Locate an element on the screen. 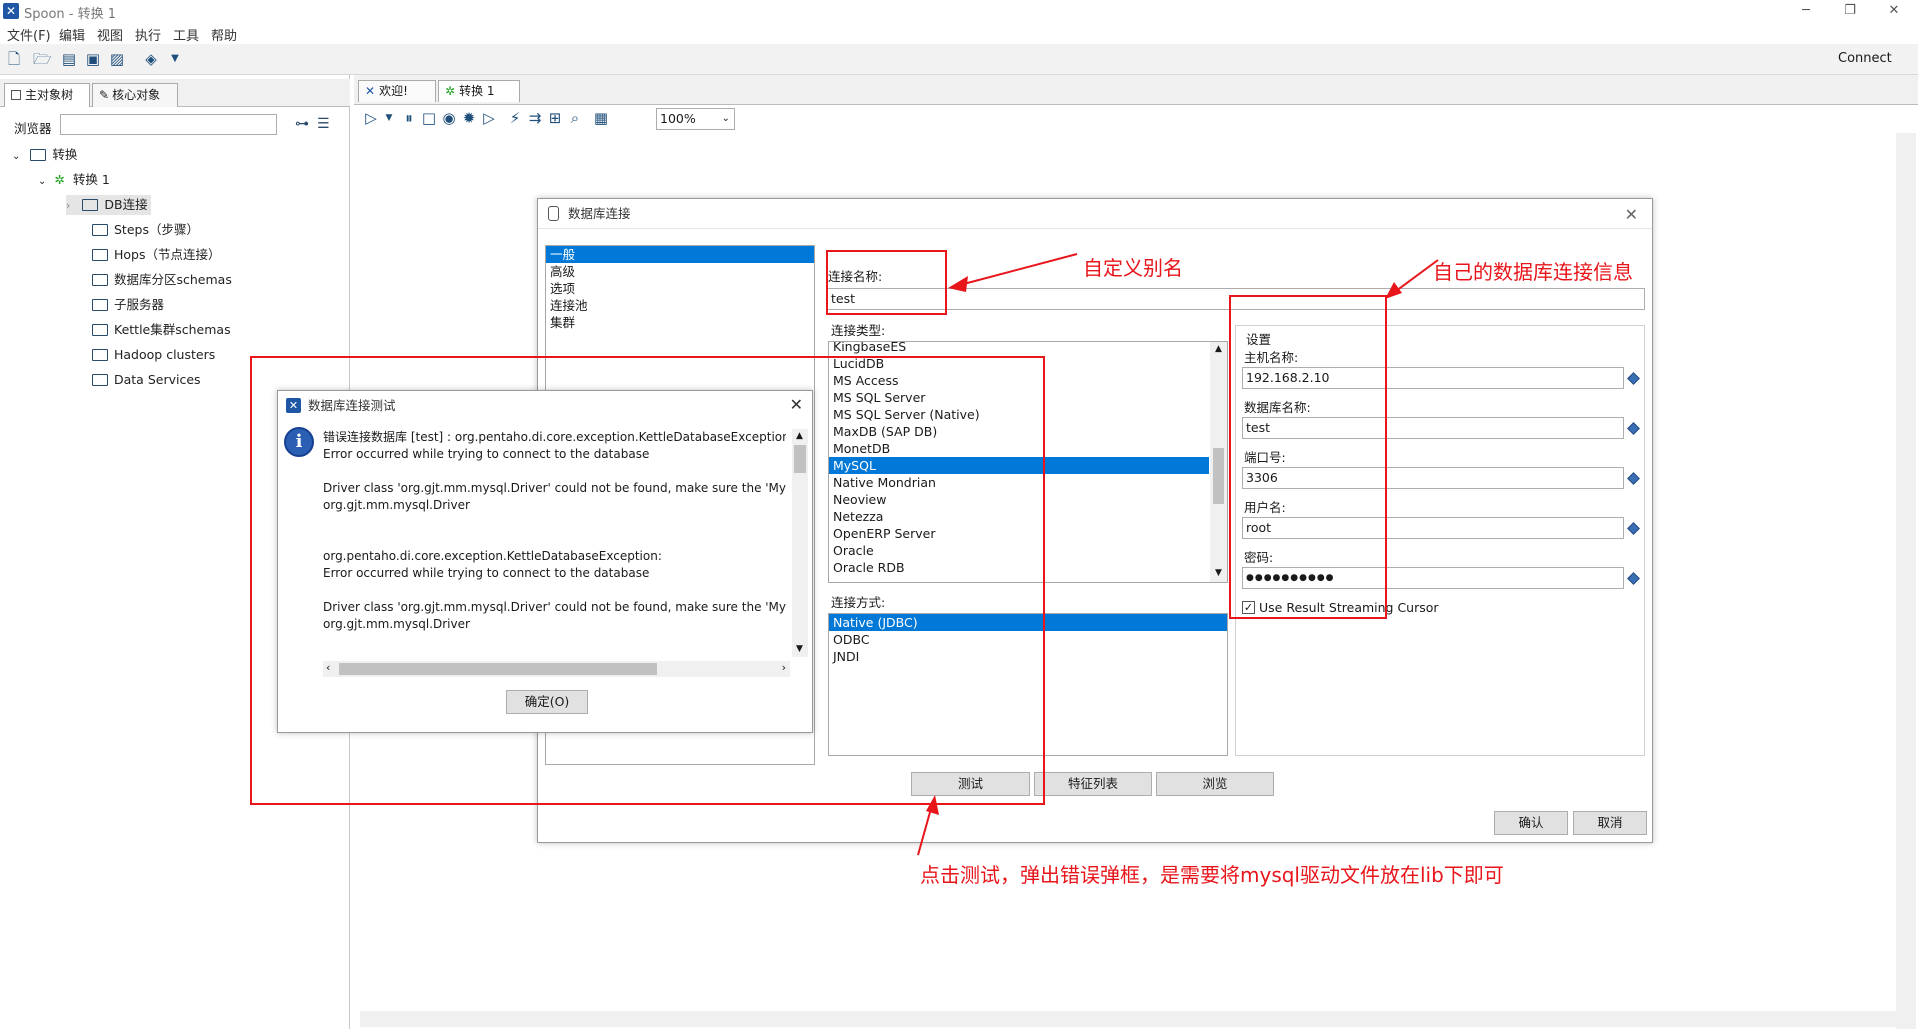 This screenshot has height=1029, width=1918. annotation-conn-info-text: 自己的数据库连接信息 is located at coordinates (1533, 272).